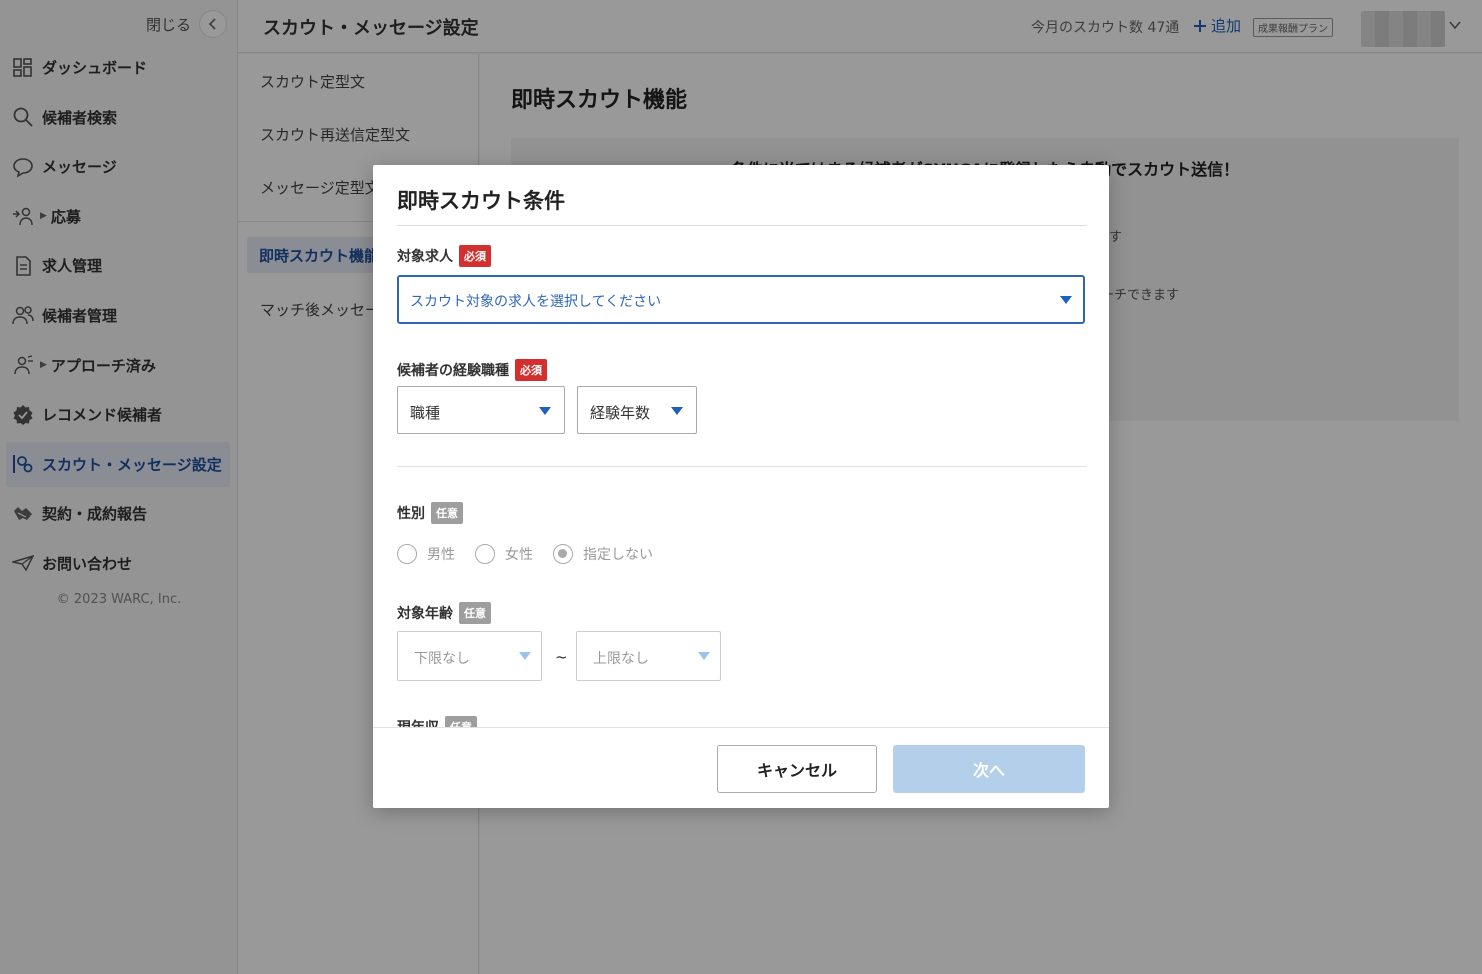 This screenshot has height=974, width=1482. I want to click on experience-years-select: 経験年数, so click(637, 410).